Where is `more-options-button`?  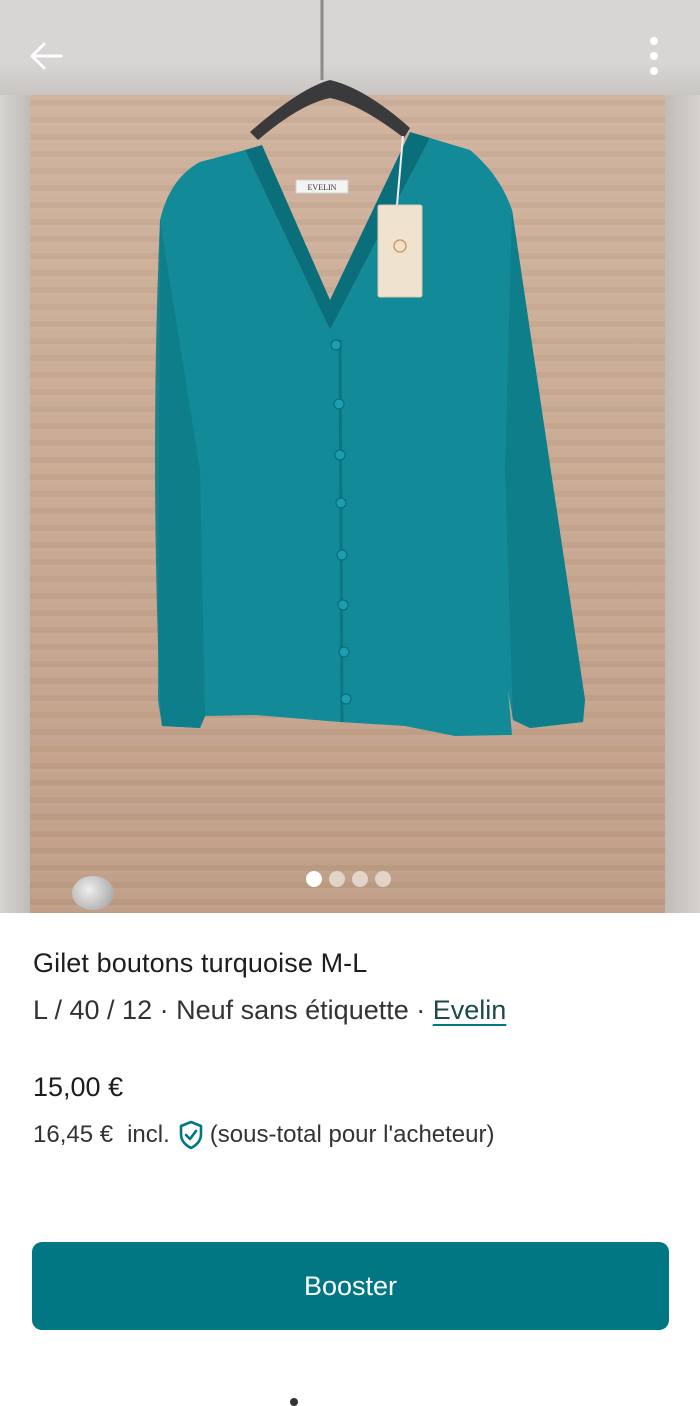 more-options-button is located at coordinates (654, 56).